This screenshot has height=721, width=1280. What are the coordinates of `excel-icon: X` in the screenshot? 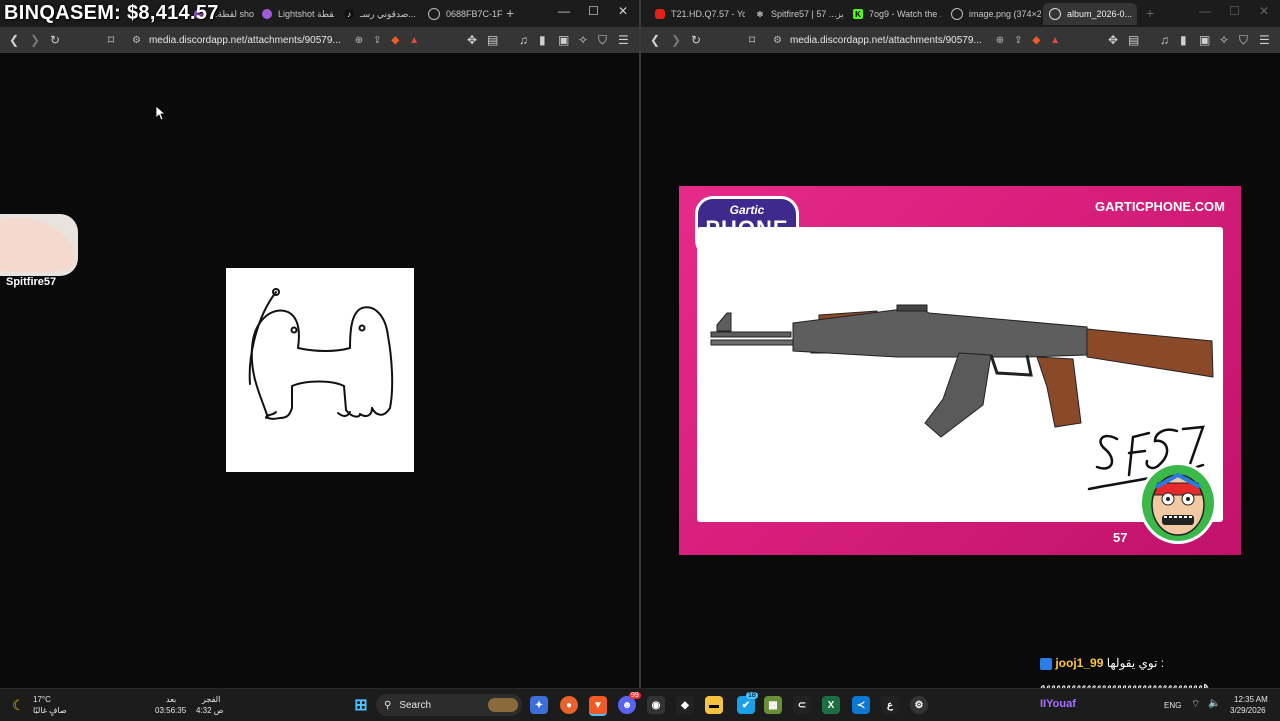 It's located at (831, 705).